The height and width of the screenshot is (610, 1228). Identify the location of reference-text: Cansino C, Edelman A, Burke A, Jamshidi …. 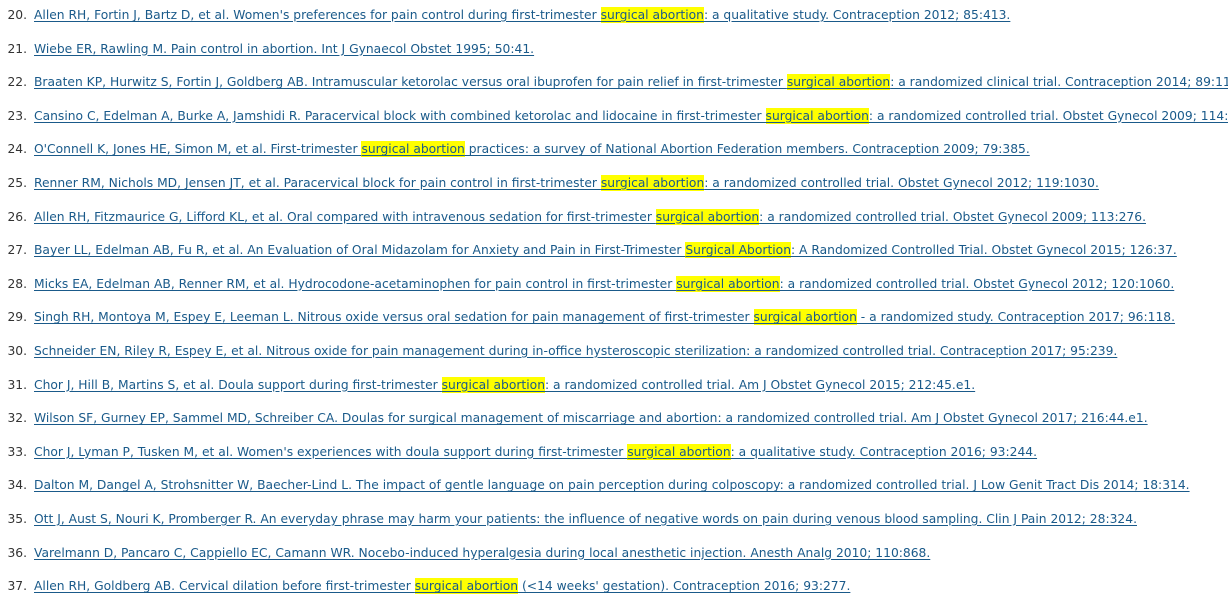
(400, 115).